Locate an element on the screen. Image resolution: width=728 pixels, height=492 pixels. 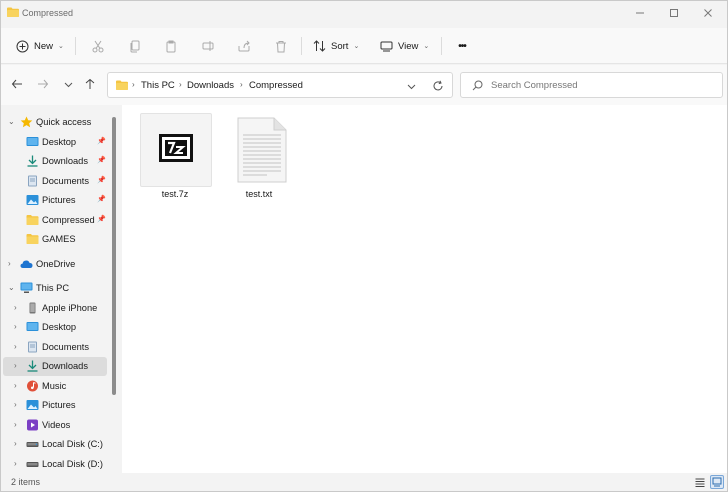
nav-item-desktop: Desktop 📌 is located at coordinates (55, 142).